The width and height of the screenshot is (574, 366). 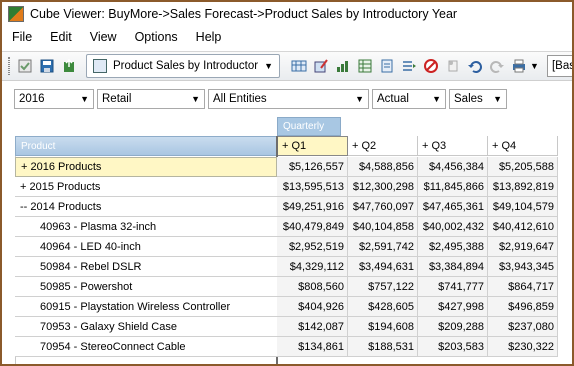 What do you see at coordinates (431, 66) in the screenshot?
I see `no-entry-icon` at bounding box center [431, 66].